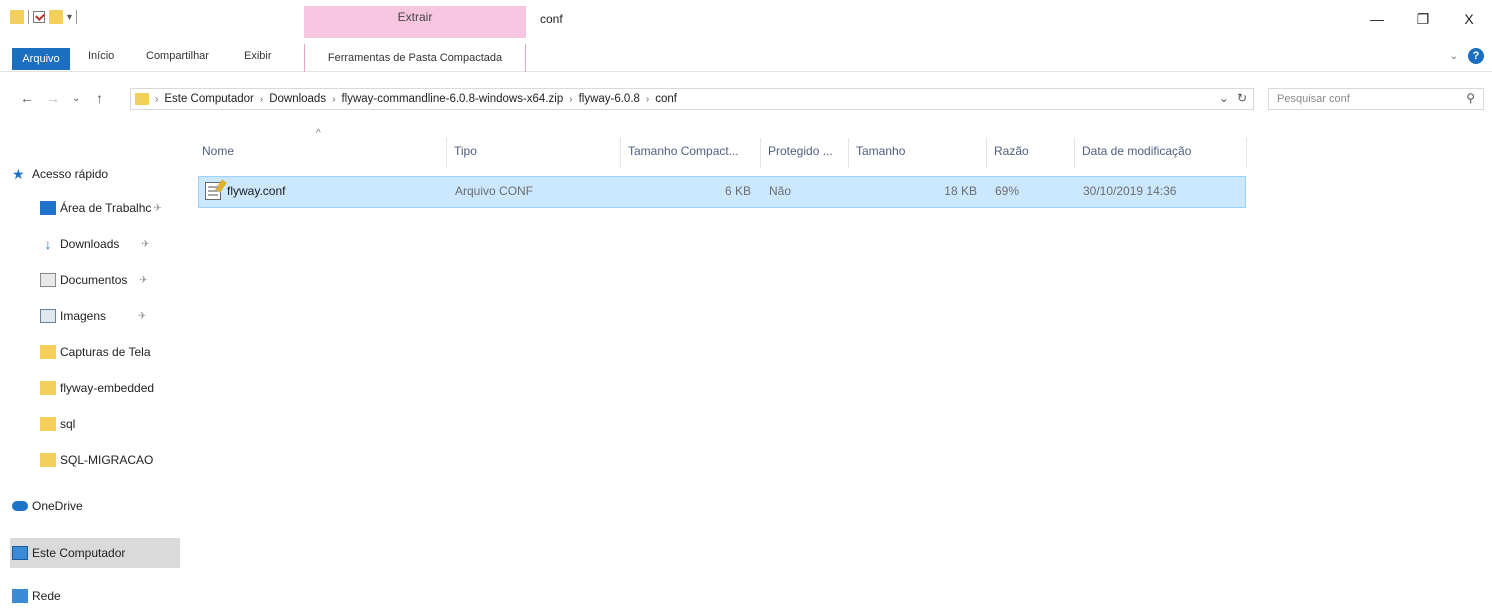 This screenshot has width=1492, height=613. I want to click on sidebar-item-capturas-de-tela: Capturas de Tela, so click(95, 352).